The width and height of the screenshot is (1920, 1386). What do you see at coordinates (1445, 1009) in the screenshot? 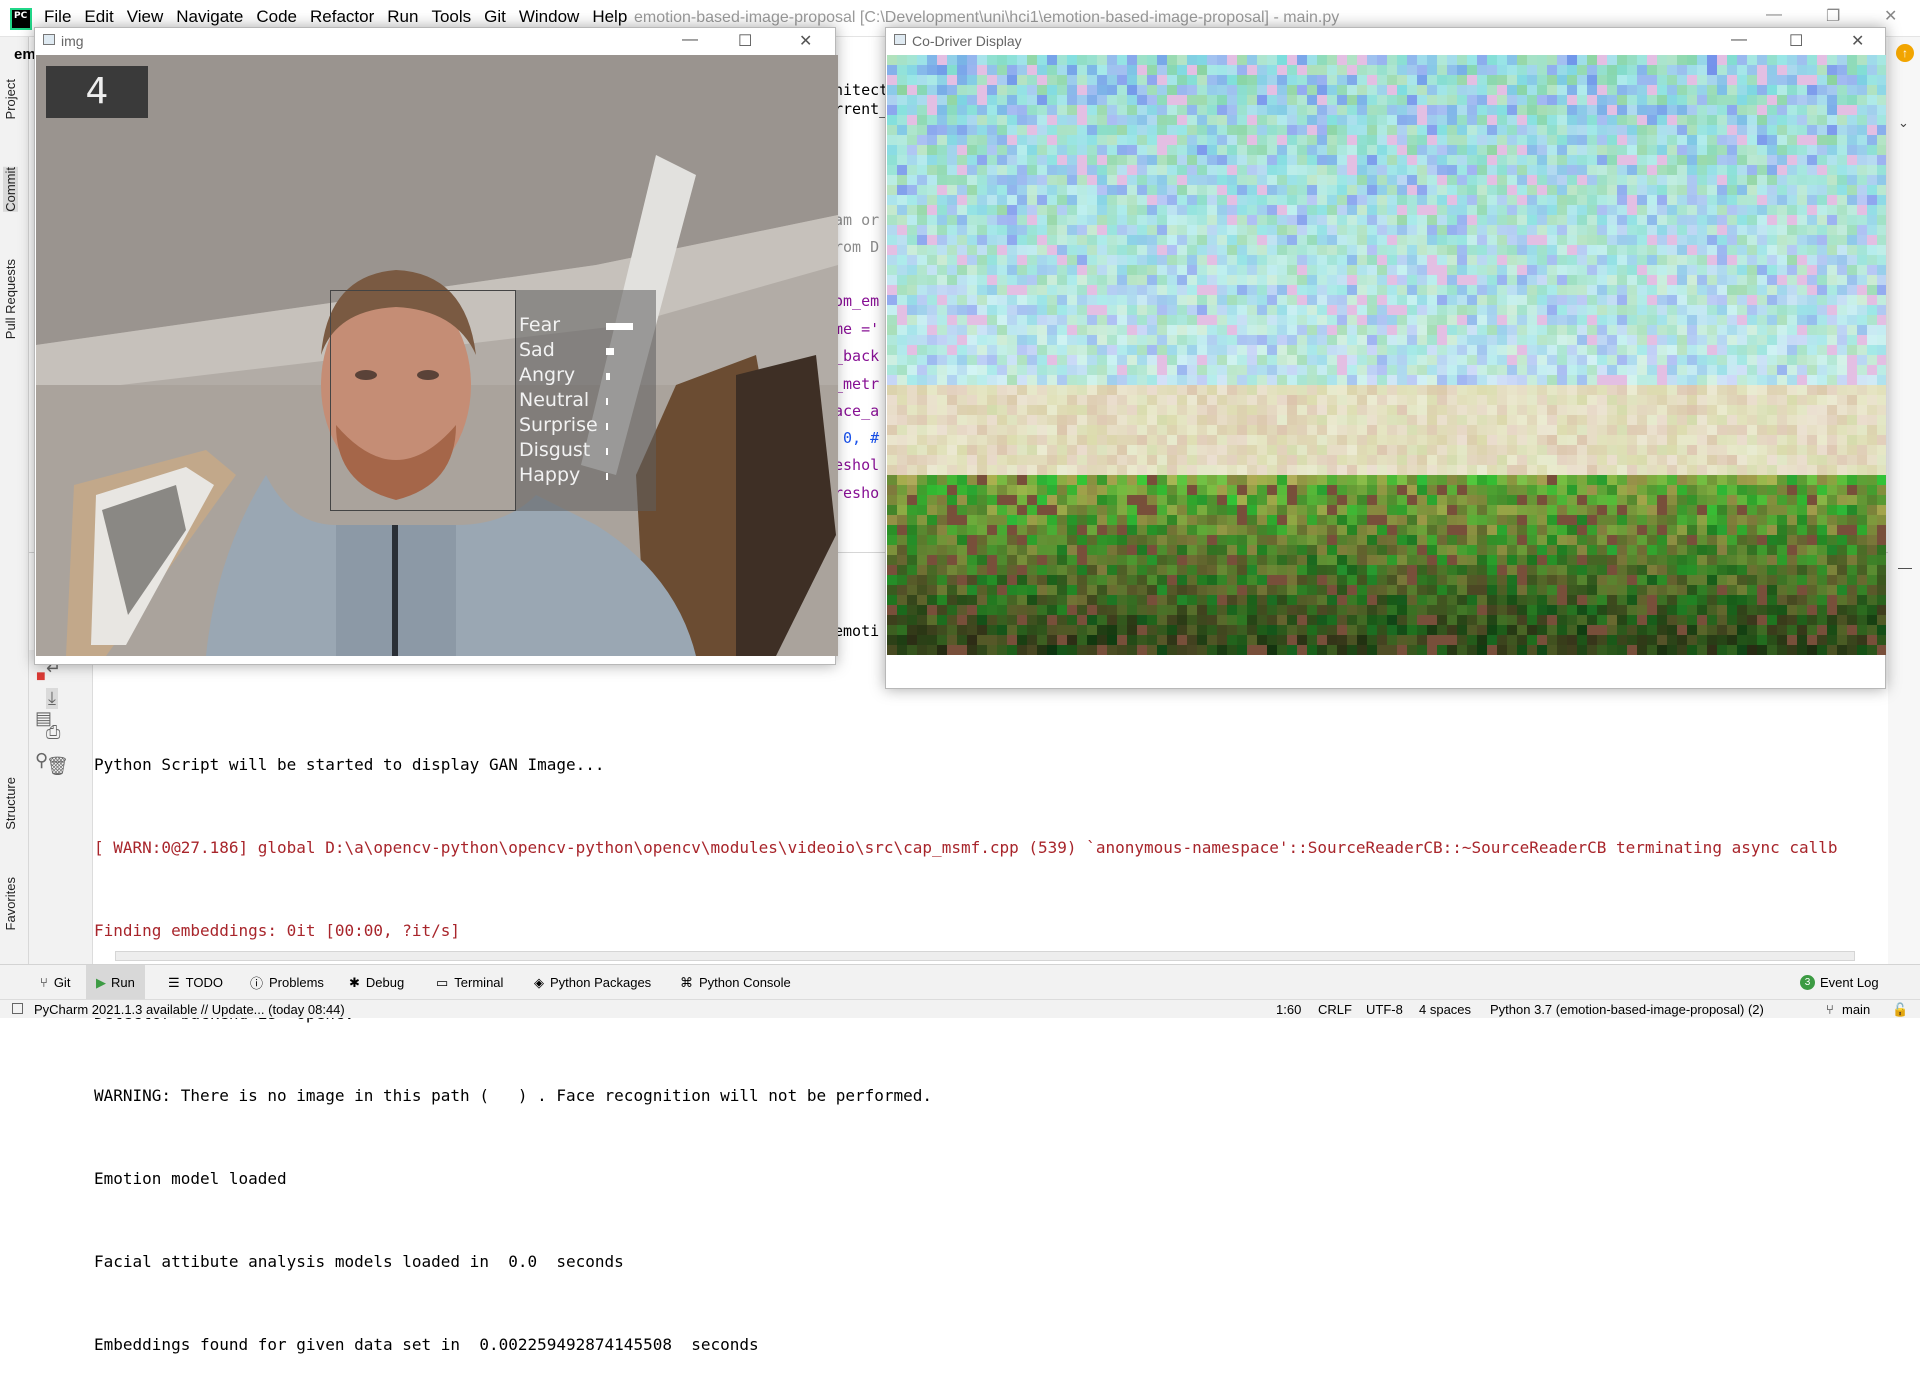
I see `status-indent: 4 spaces` at bounding box center [1445, 1009].